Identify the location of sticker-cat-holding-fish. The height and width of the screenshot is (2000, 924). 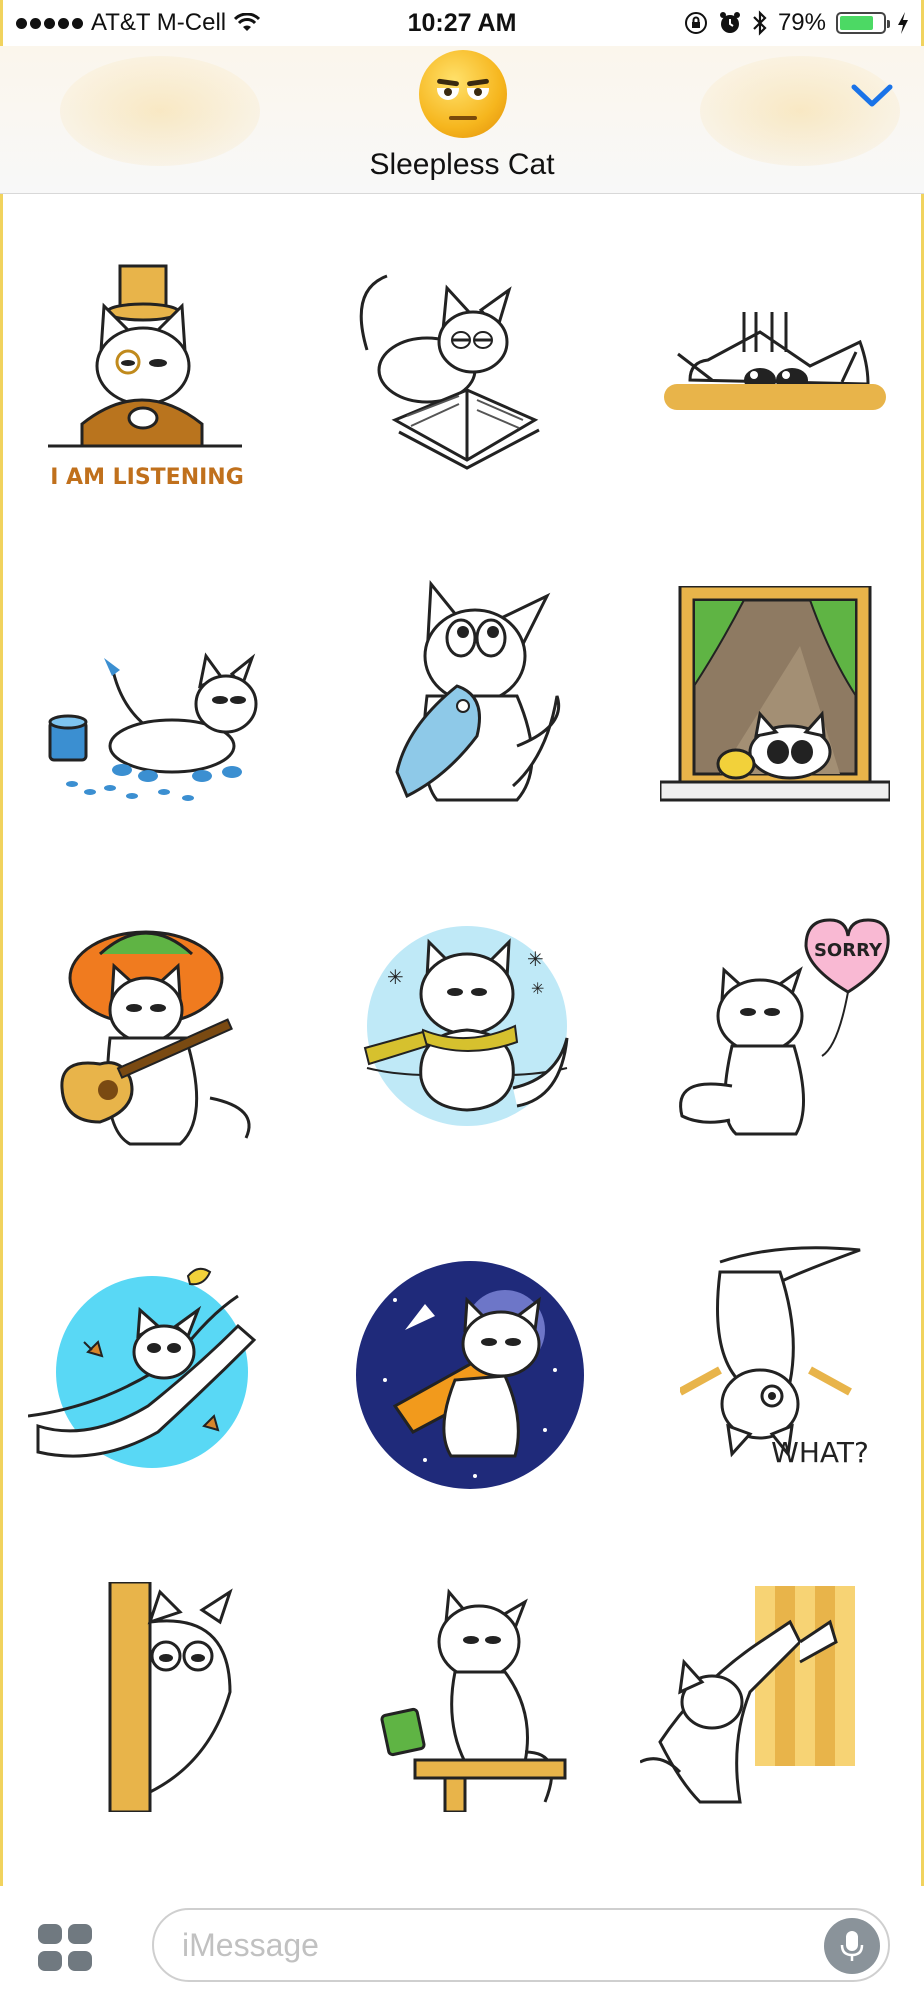
(462, 691).